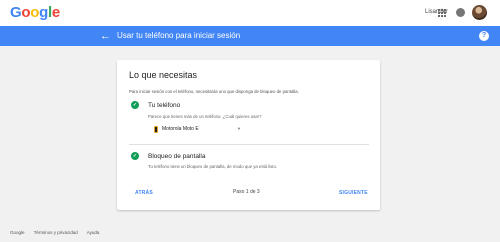 This screenshot has width=500, height=242. What do you see at coordinates (17, 232) in the screenshot?
I see `footer-link-google: Google` at bounding box center [17, 232].